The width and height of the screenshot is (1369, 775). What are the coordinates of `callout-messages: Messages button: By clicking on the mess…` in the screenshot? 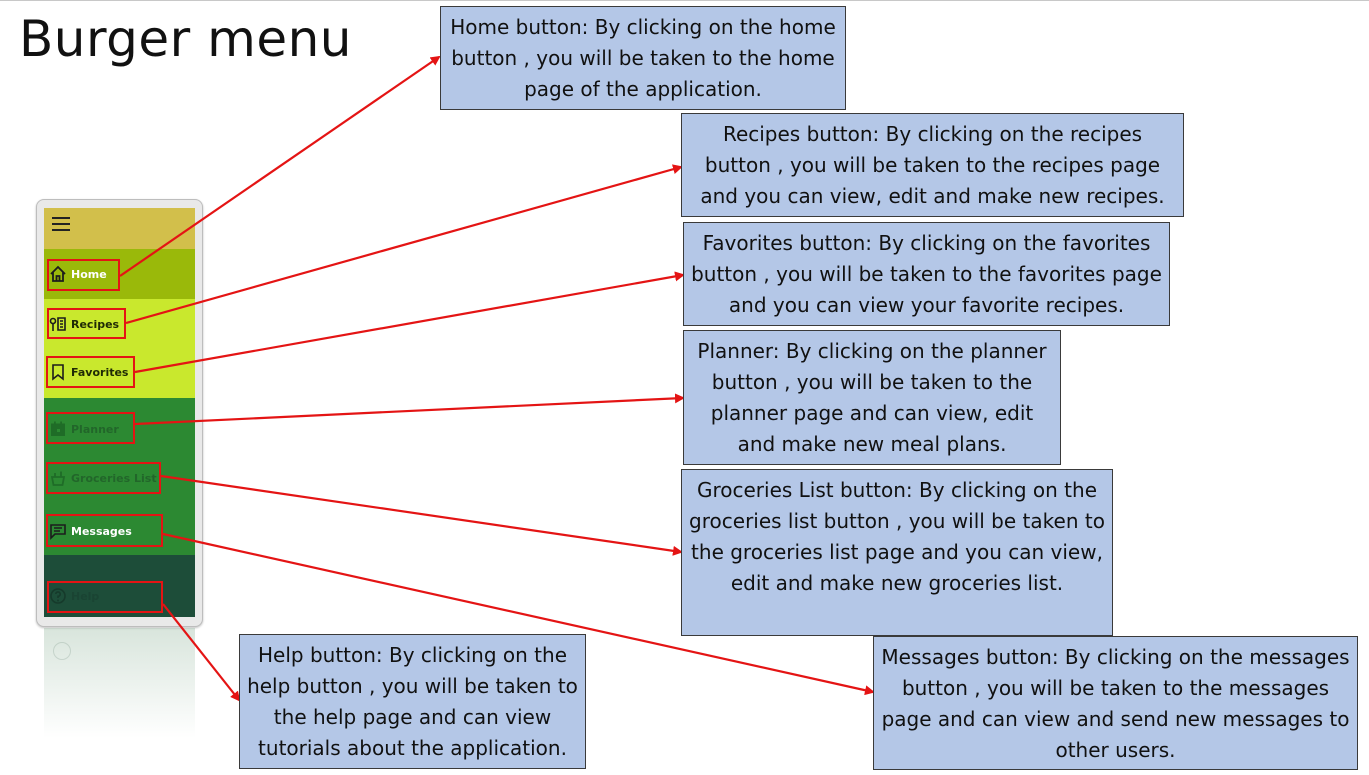 It's located at (1115, 703).